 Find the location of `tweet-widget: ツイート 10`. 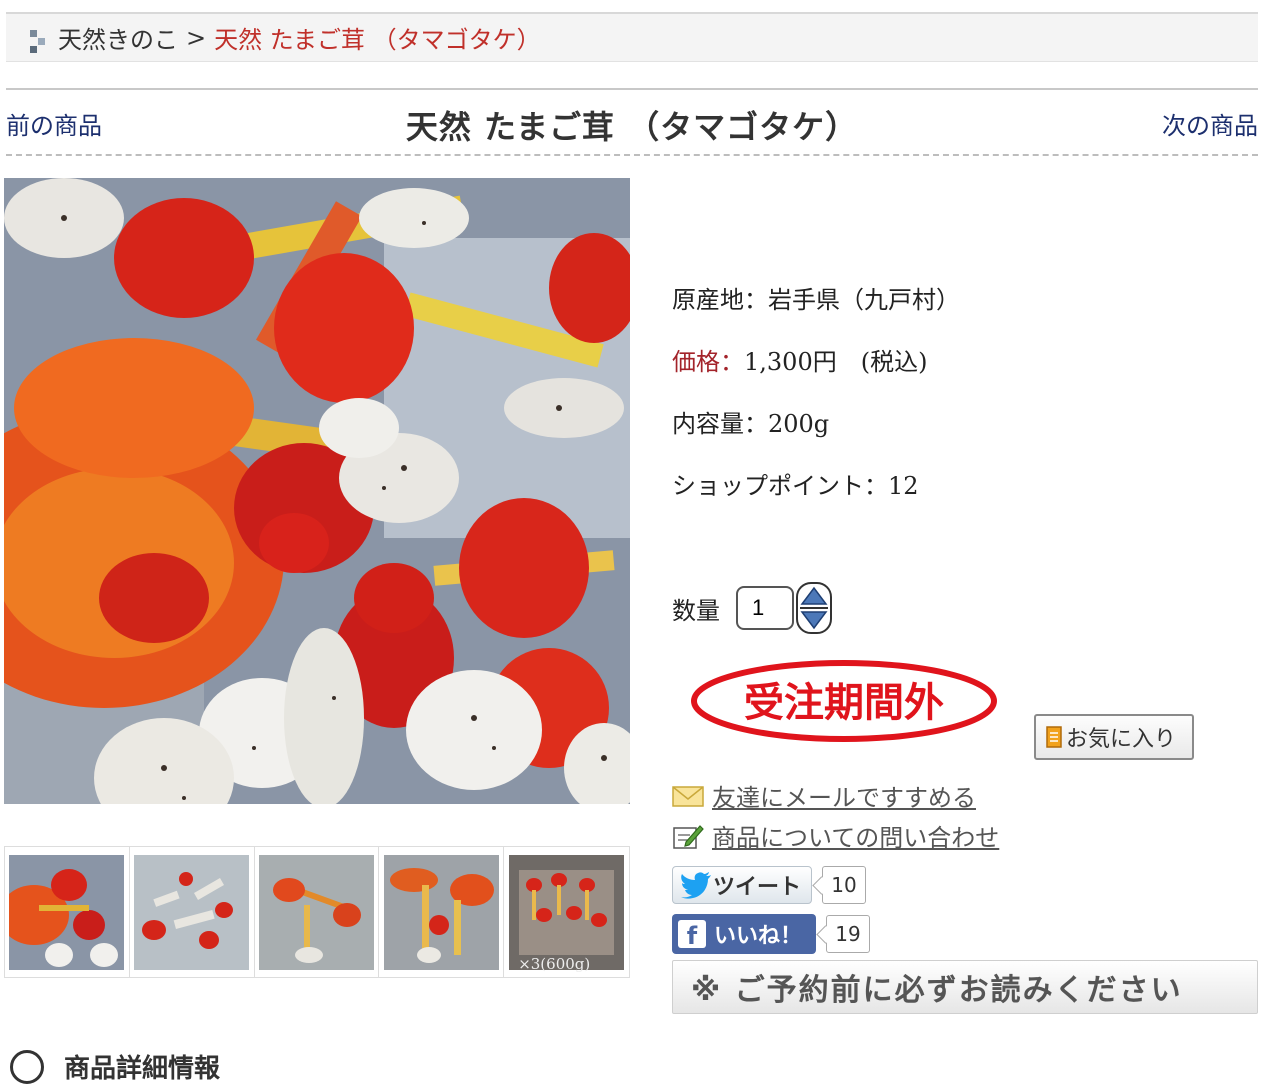

tweet-widget: ツイート 10 is located at coordinates (769, 885).